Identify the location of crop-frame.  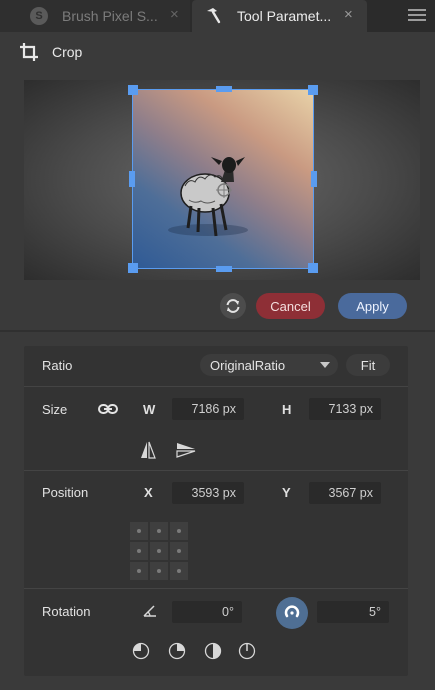
(223, 179).